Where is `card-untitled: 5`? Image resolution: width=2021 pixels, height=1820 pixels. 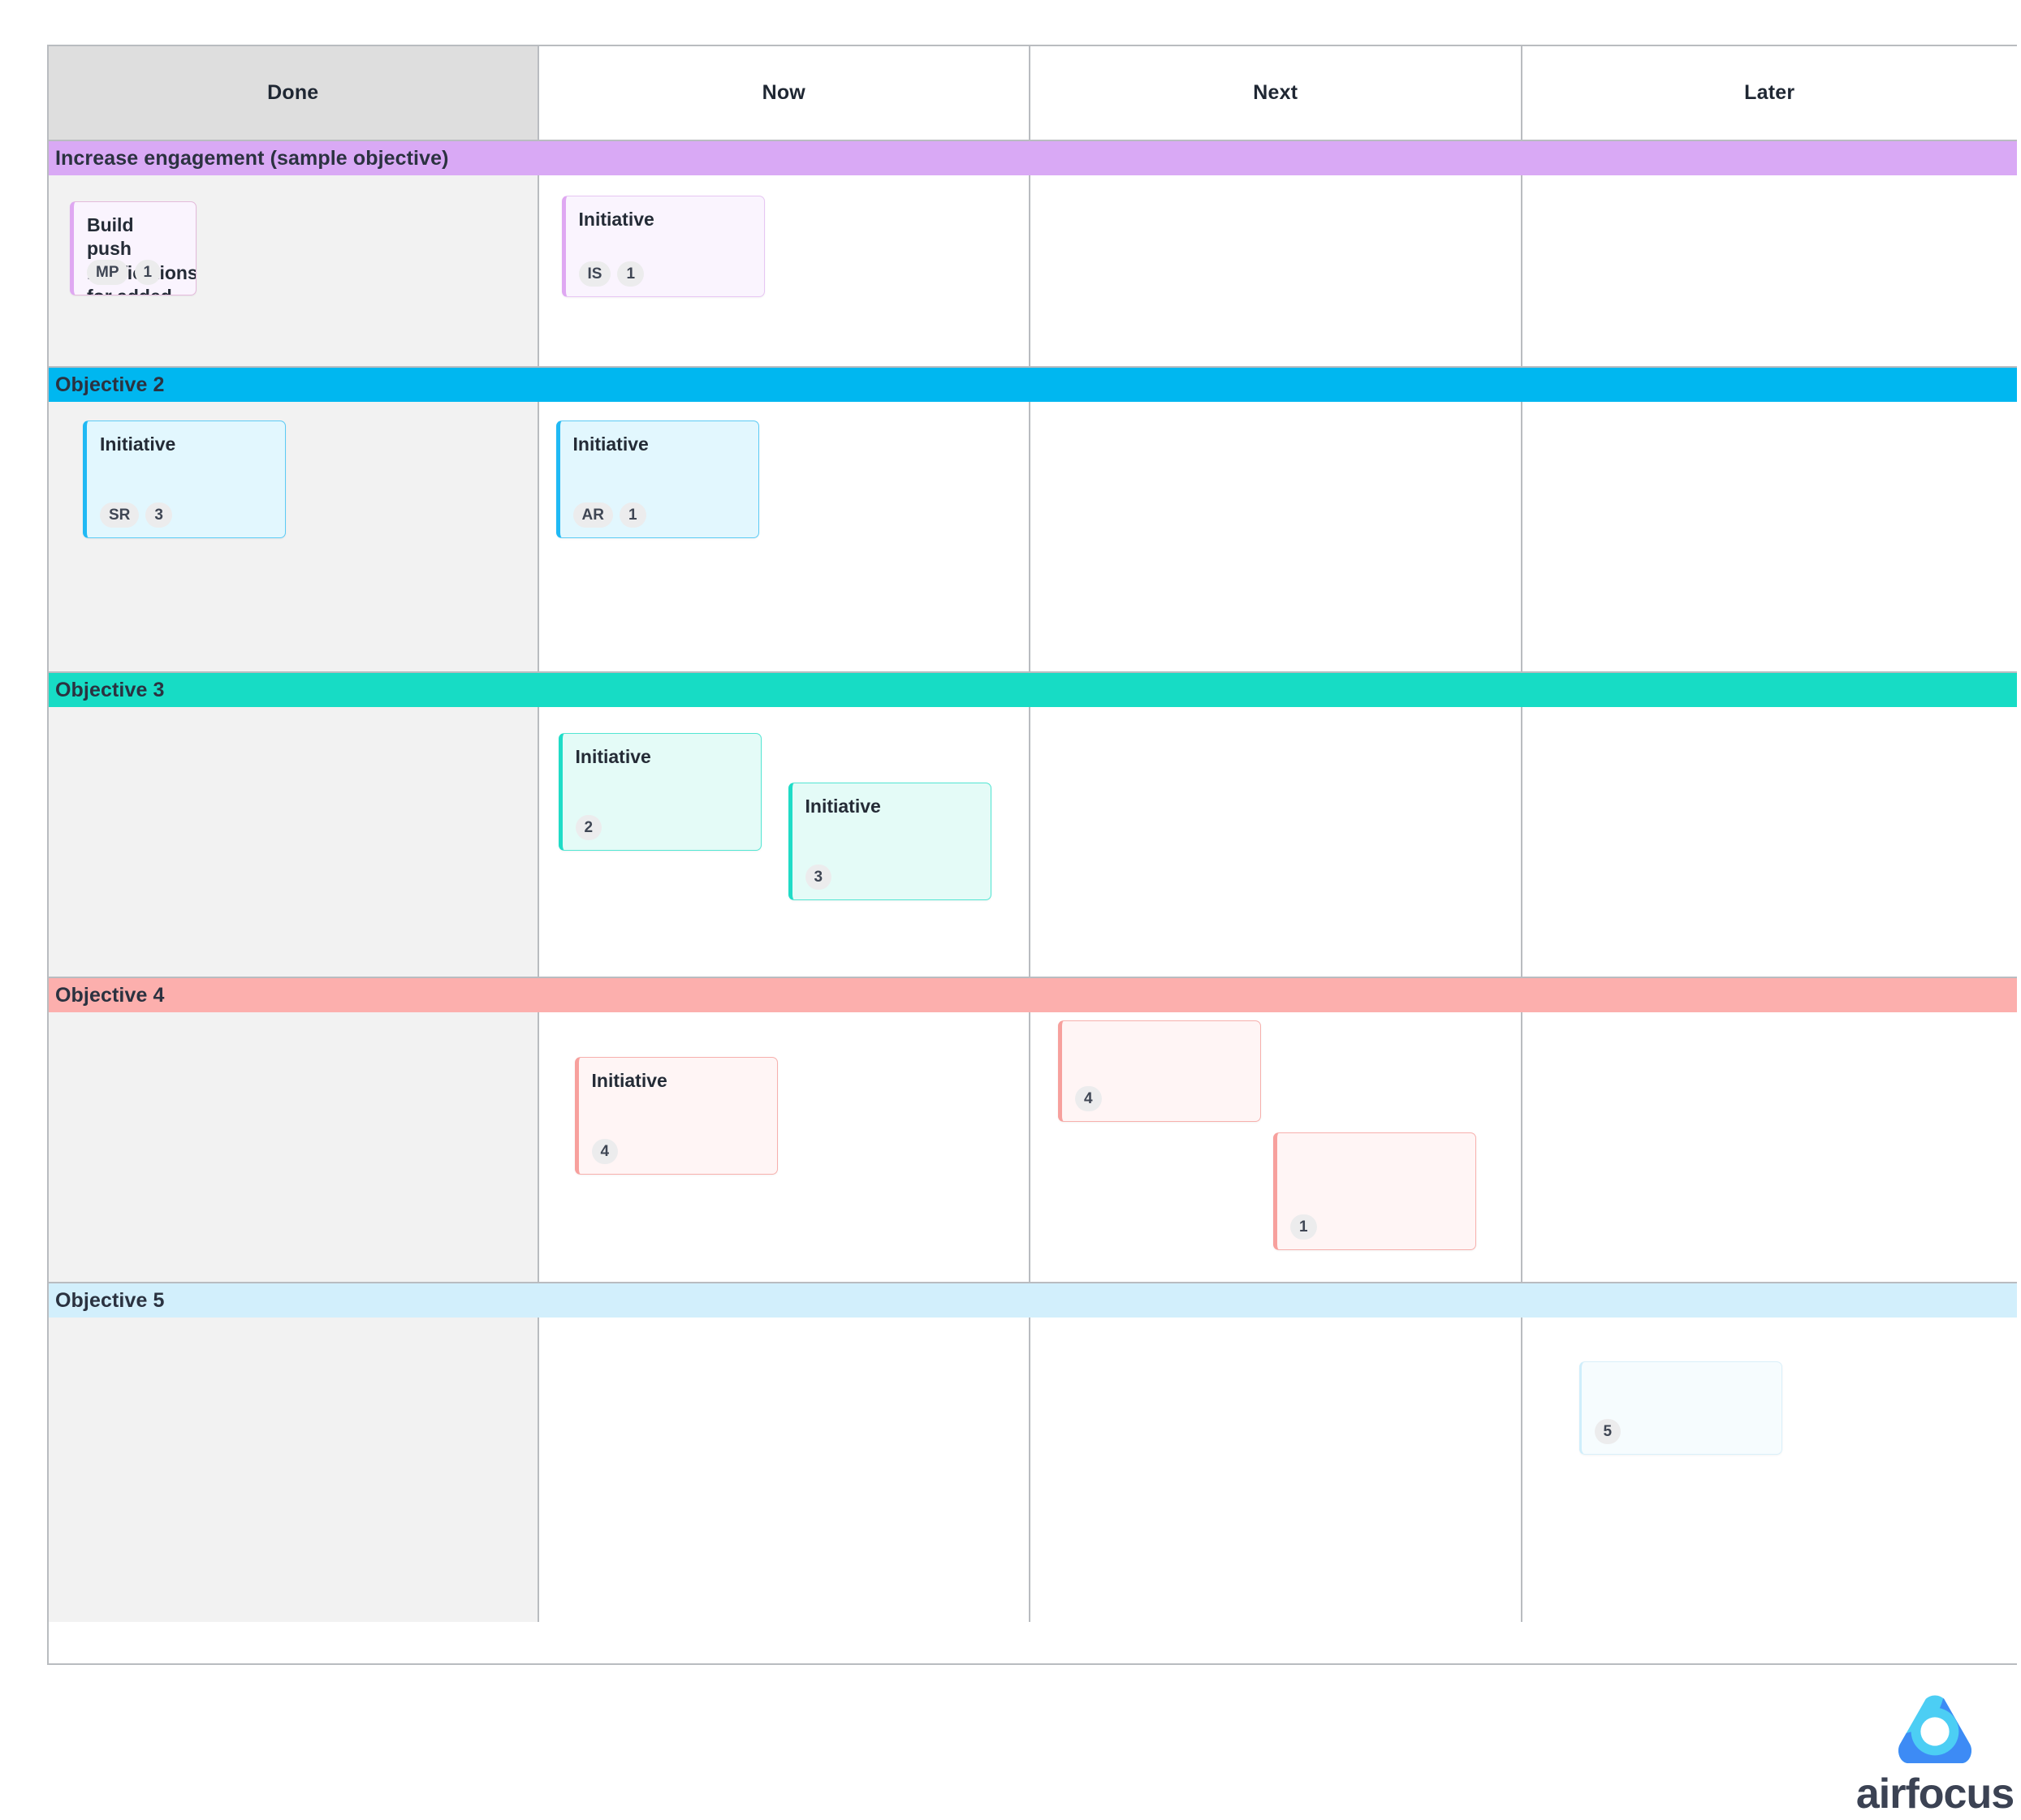 card-untitled: 5 is located at coordinates (1680, 1408).